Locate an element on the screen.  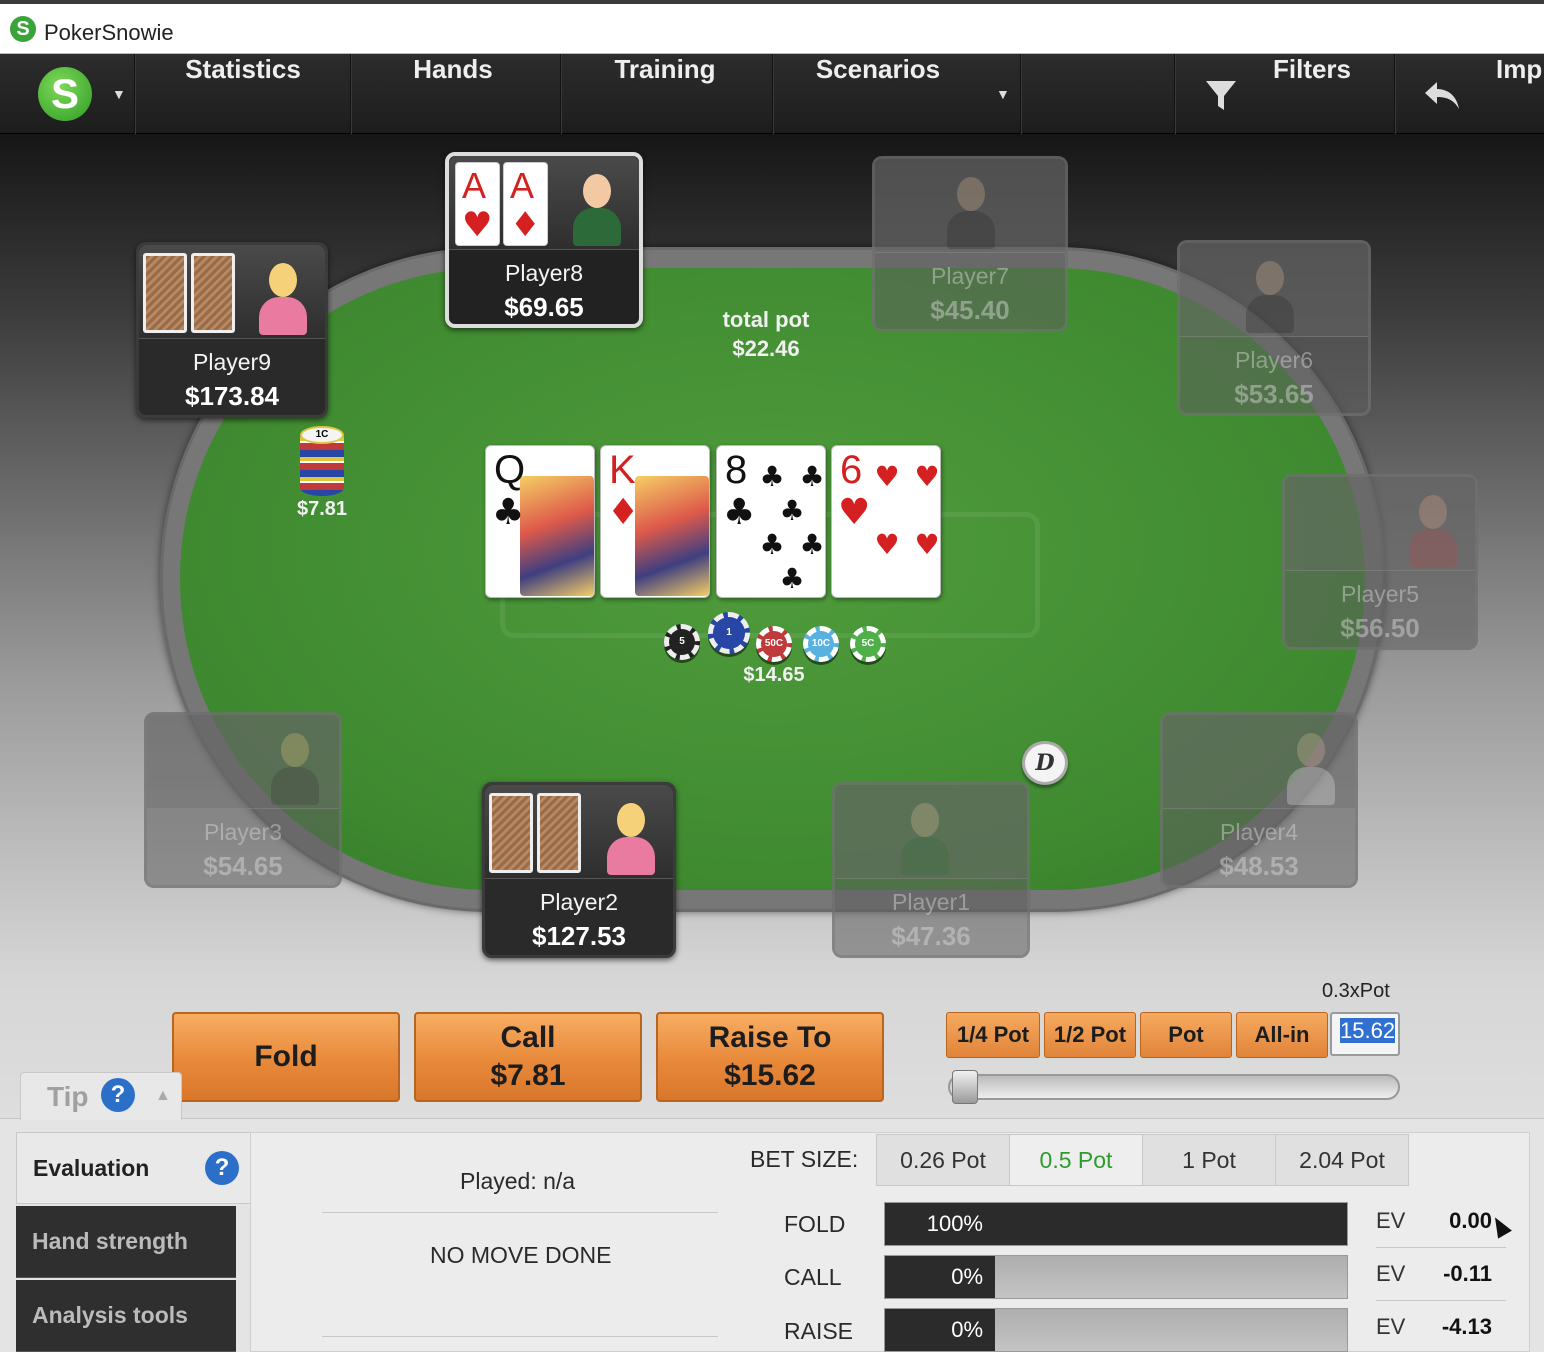
menu-training: Training is located at coordinates (665, 94).